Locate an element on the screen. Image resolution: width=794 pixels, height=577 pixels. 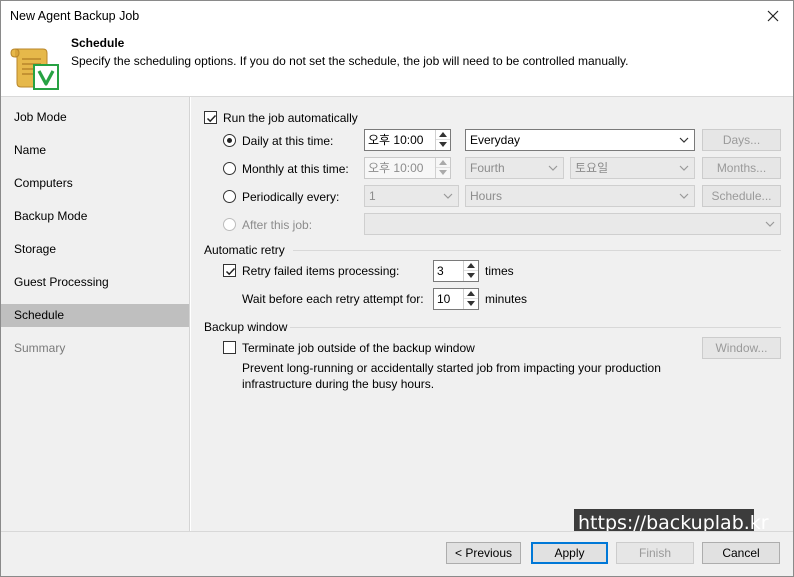
sidebar-item-summary: Summary is located at coordinates (40, 348).